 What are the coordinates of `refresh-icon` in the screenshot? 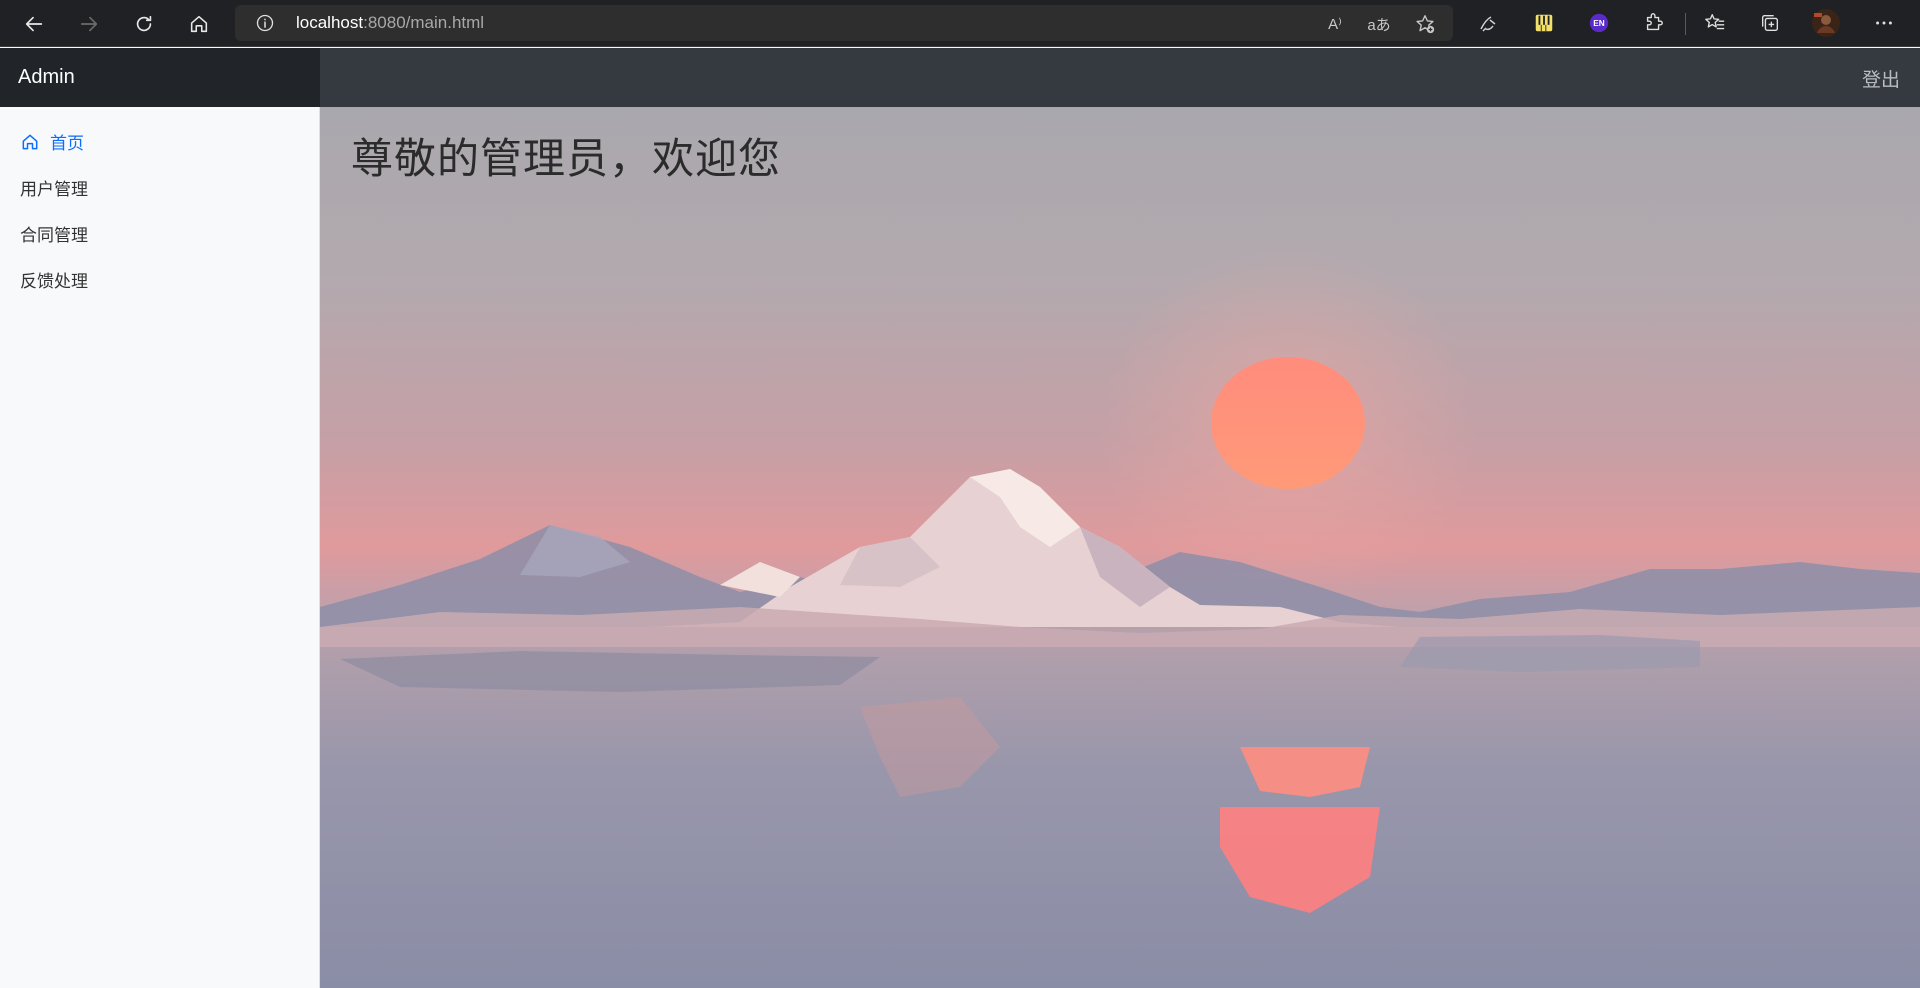 It's located at (144, 23).